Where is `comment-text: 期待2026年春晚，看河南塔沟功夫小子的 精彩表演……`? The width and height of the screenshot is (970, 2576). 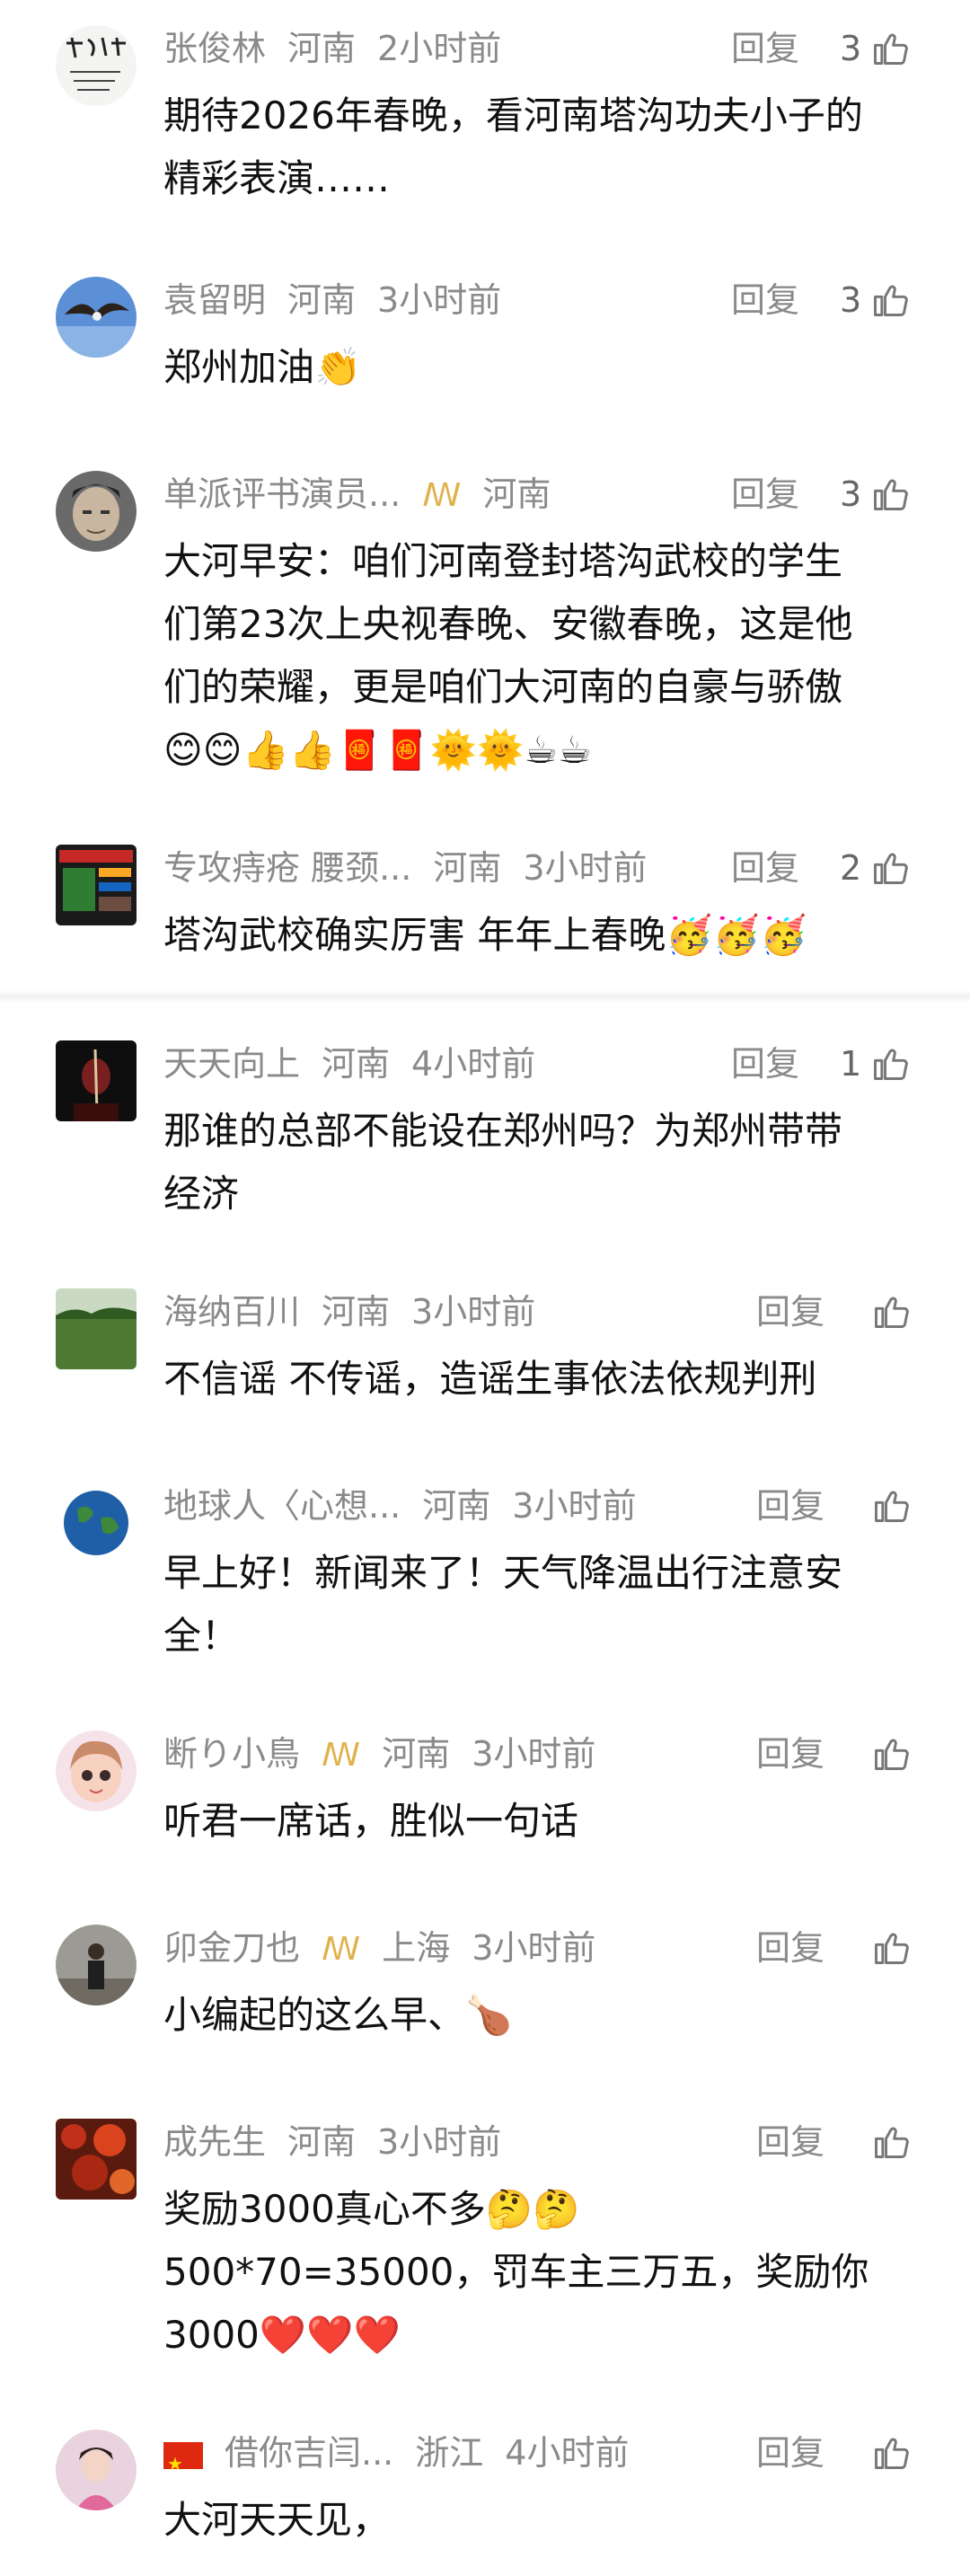 comment-text: 期待2026年春晚，看河南塔沟功夫小子的 精彩表演…… is located at coordinates (513, 146).